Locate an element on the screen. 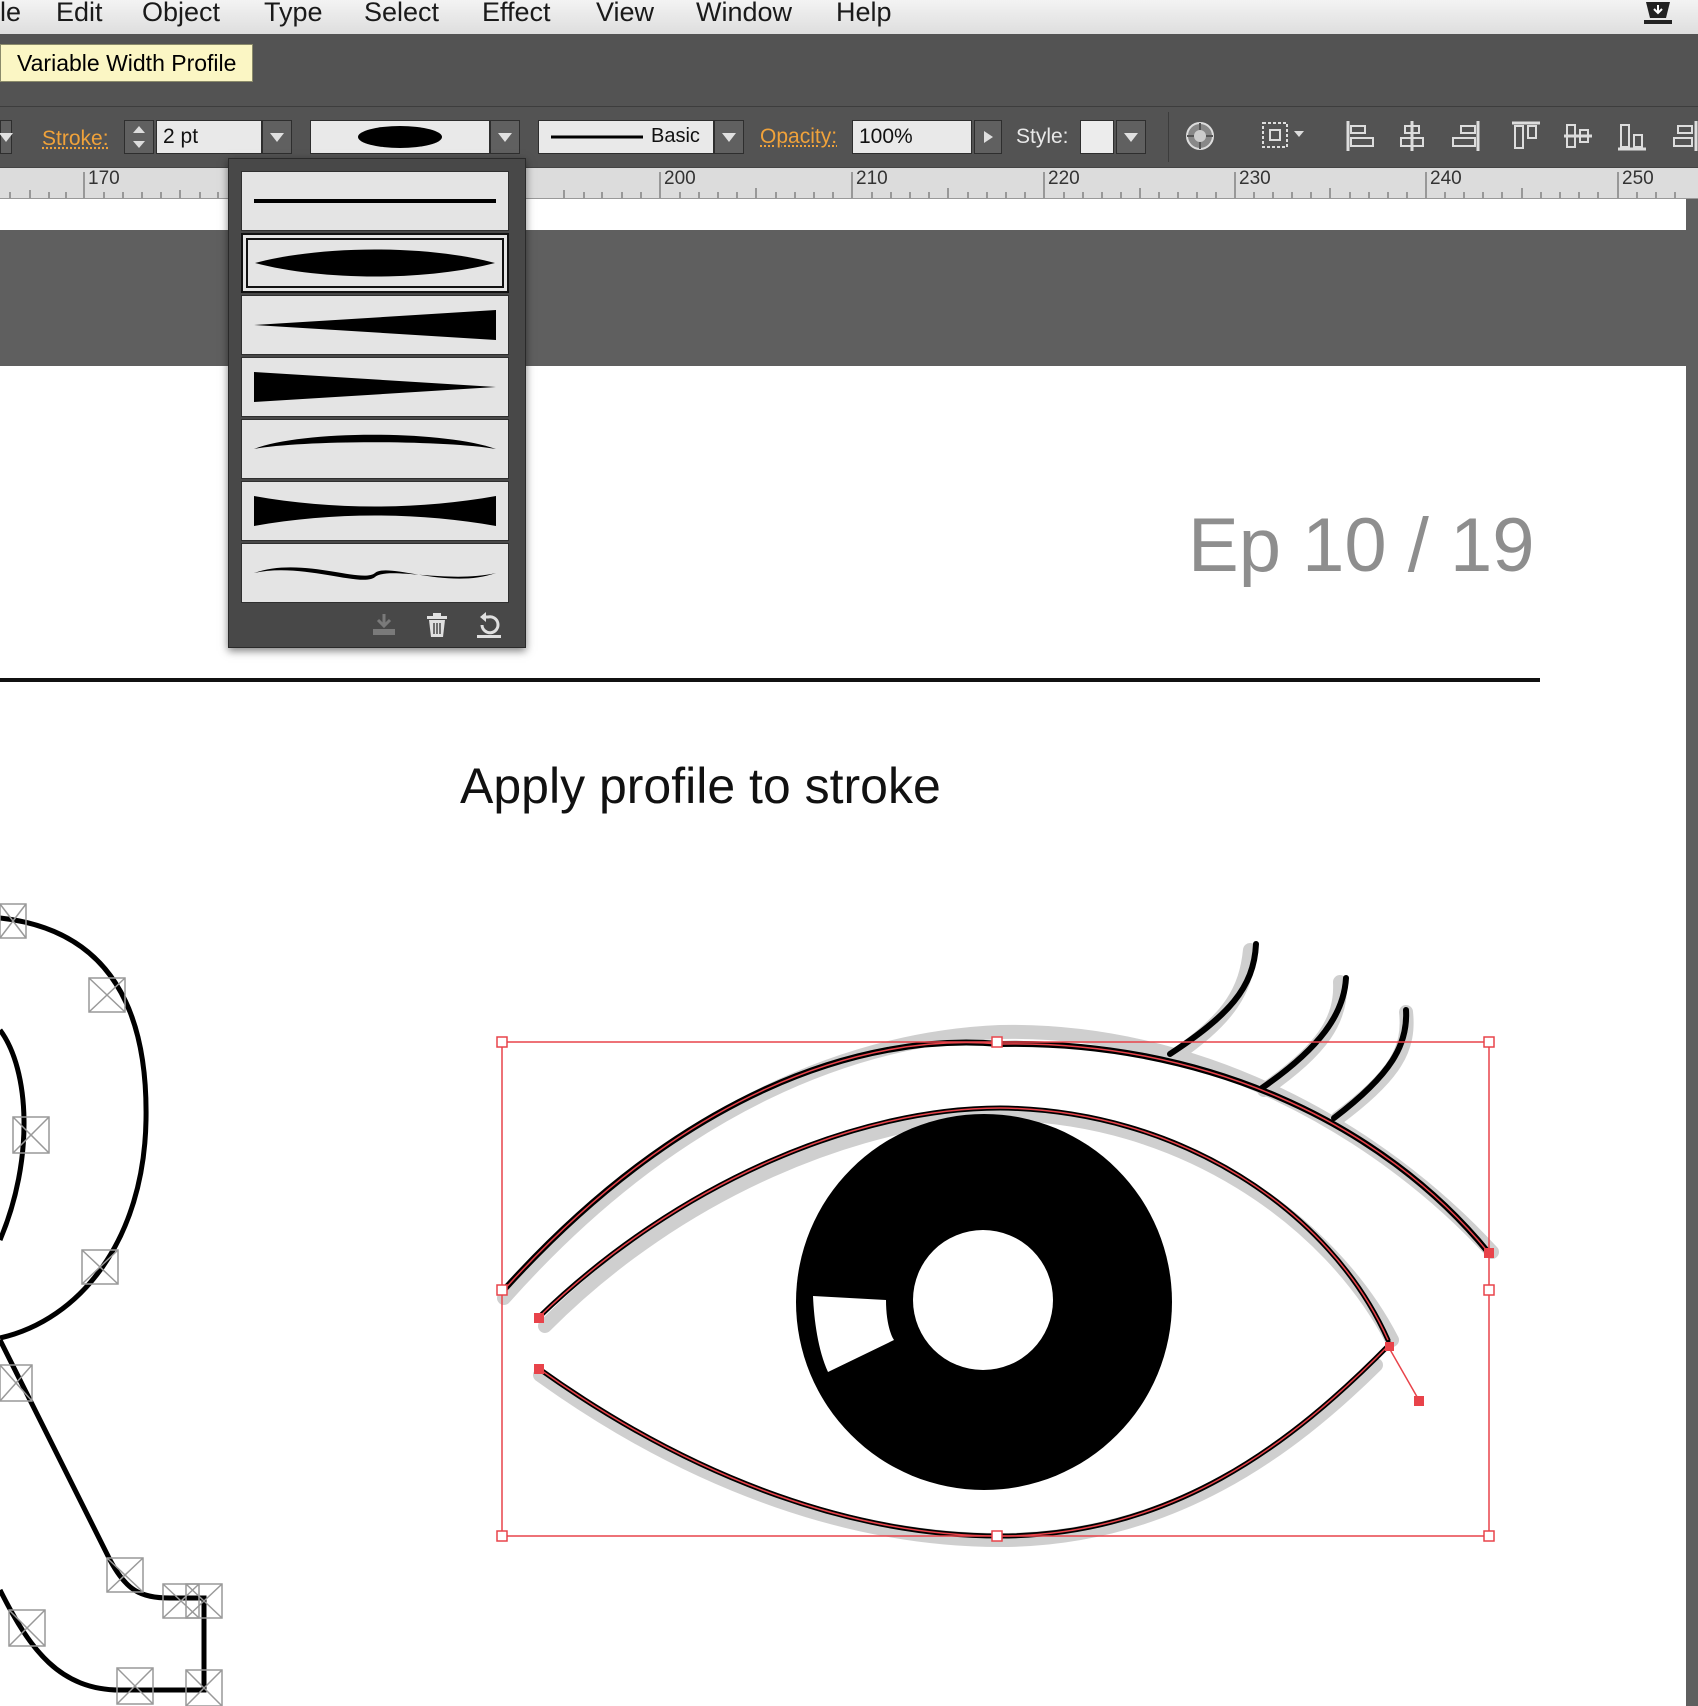 This screenshot has height=1706, width=1698. stroke-stepper is located at coordinates (139, 137).